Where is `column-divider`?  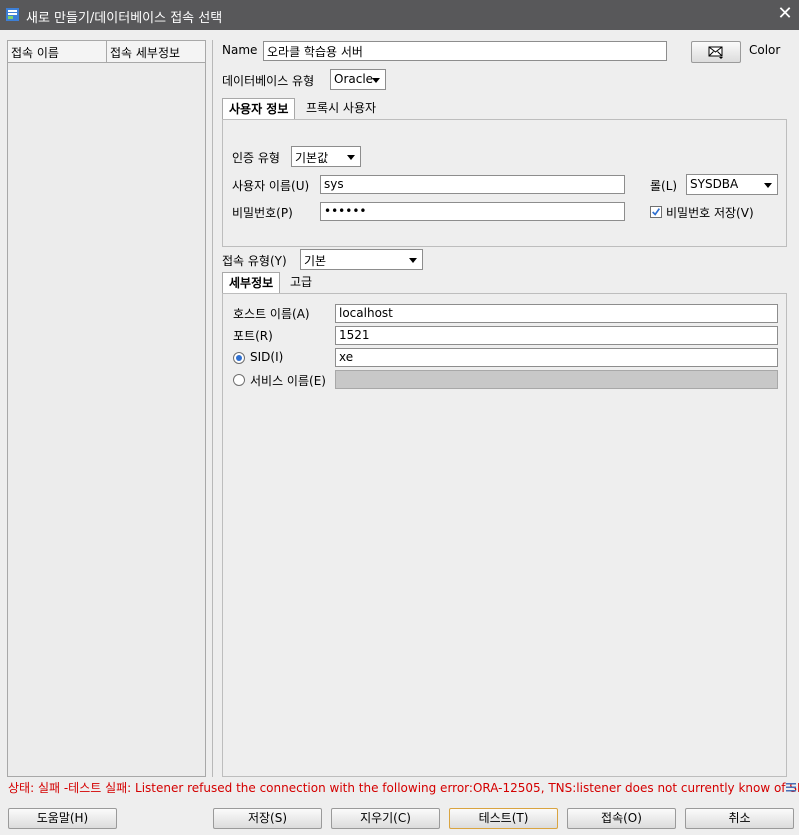 column-divider is located at coordinates (106, 51).